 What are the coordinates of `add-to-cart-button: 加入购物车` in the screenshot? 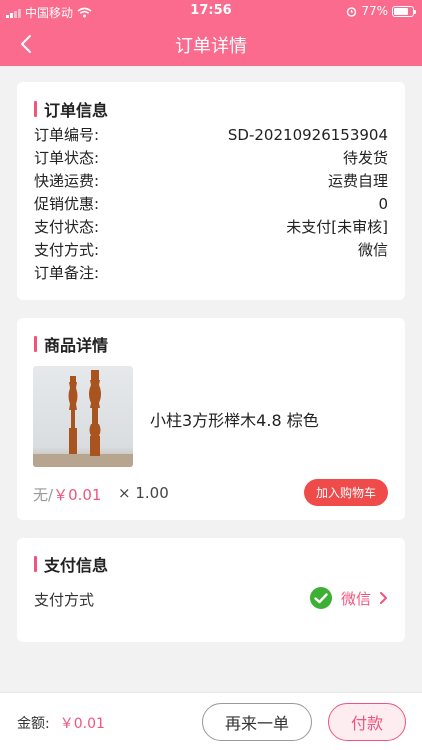 It's located at (346, 492).